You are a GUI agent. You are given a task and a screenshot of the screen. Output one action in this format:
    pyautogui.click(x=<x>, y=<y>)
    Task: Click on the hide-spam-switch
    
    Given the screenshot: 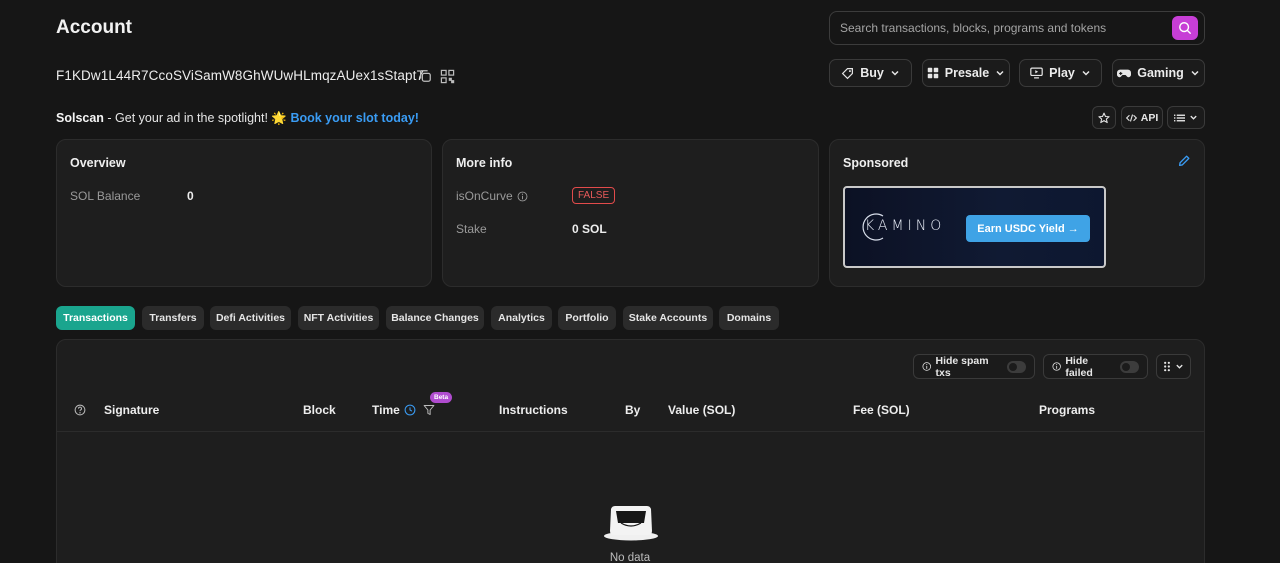 What is the action you would take?
    pyautogui.click(x=1016, y=366)
    